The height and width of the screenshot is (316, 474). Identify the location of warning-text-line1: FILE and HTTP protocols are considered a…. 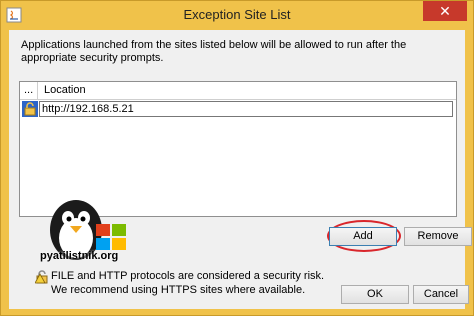
(188, 276).